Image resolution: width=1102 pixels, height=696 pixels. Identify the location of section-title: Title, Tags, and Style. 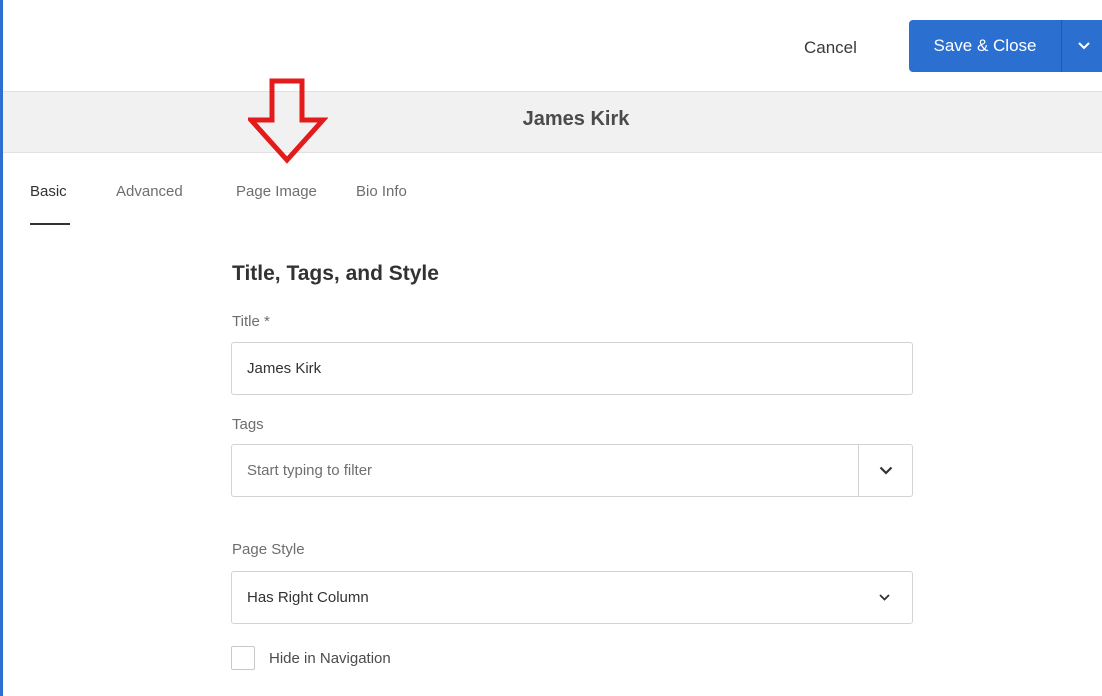
(335, 273).